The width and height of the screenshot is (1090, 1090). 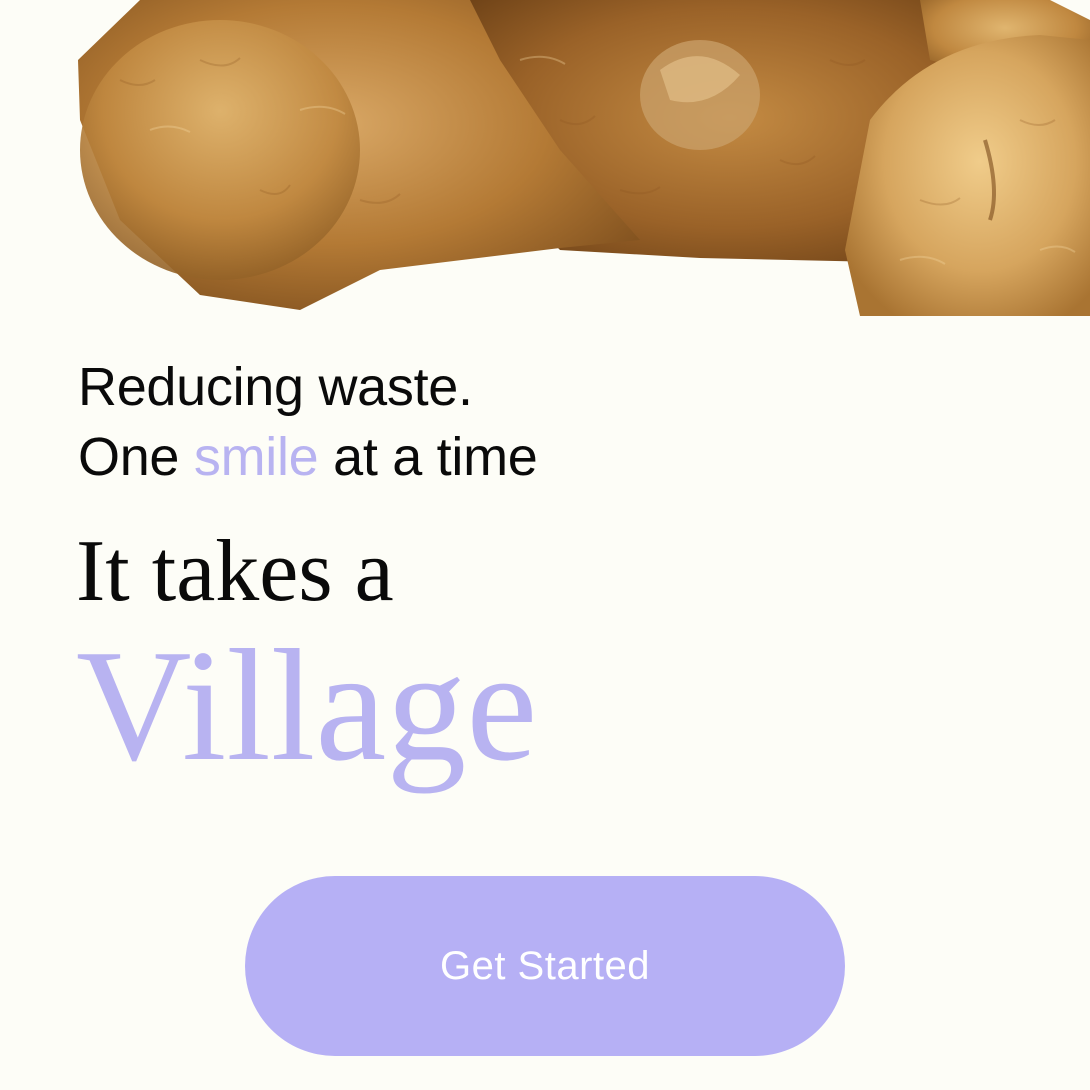 I want to click on tagline-accent-word: smile, so click(x=256, y=457).